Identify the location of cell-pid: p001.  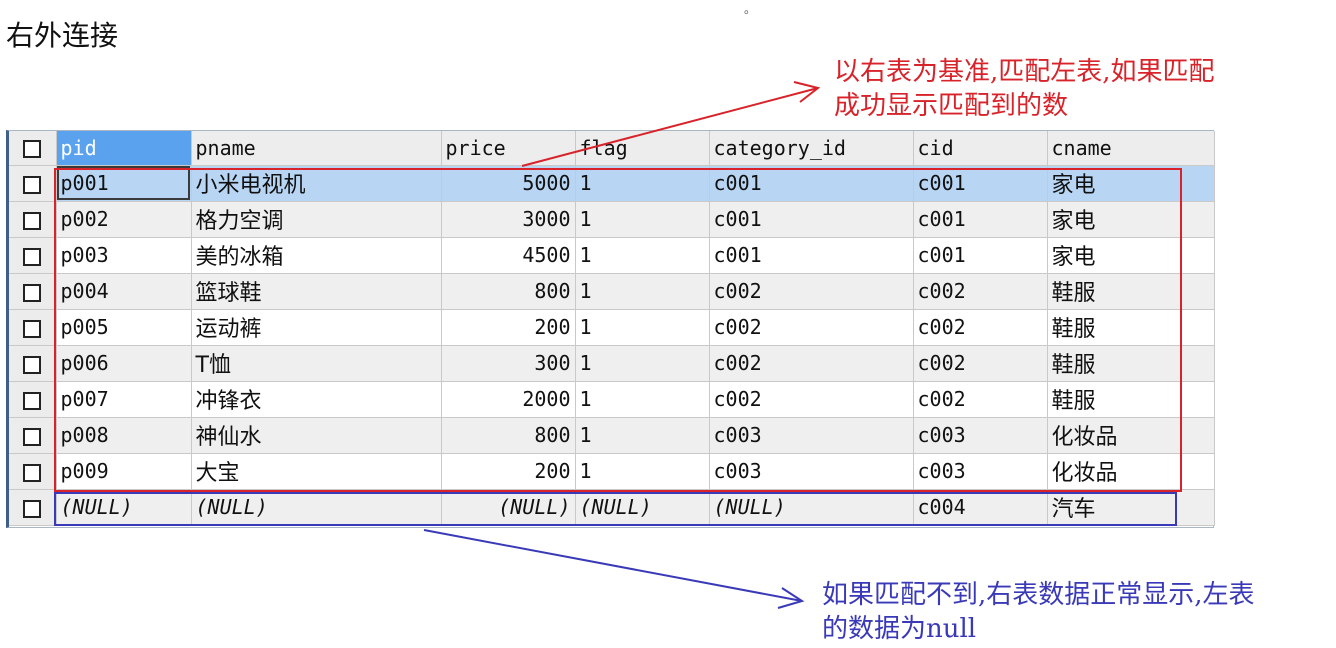
(124, 183).